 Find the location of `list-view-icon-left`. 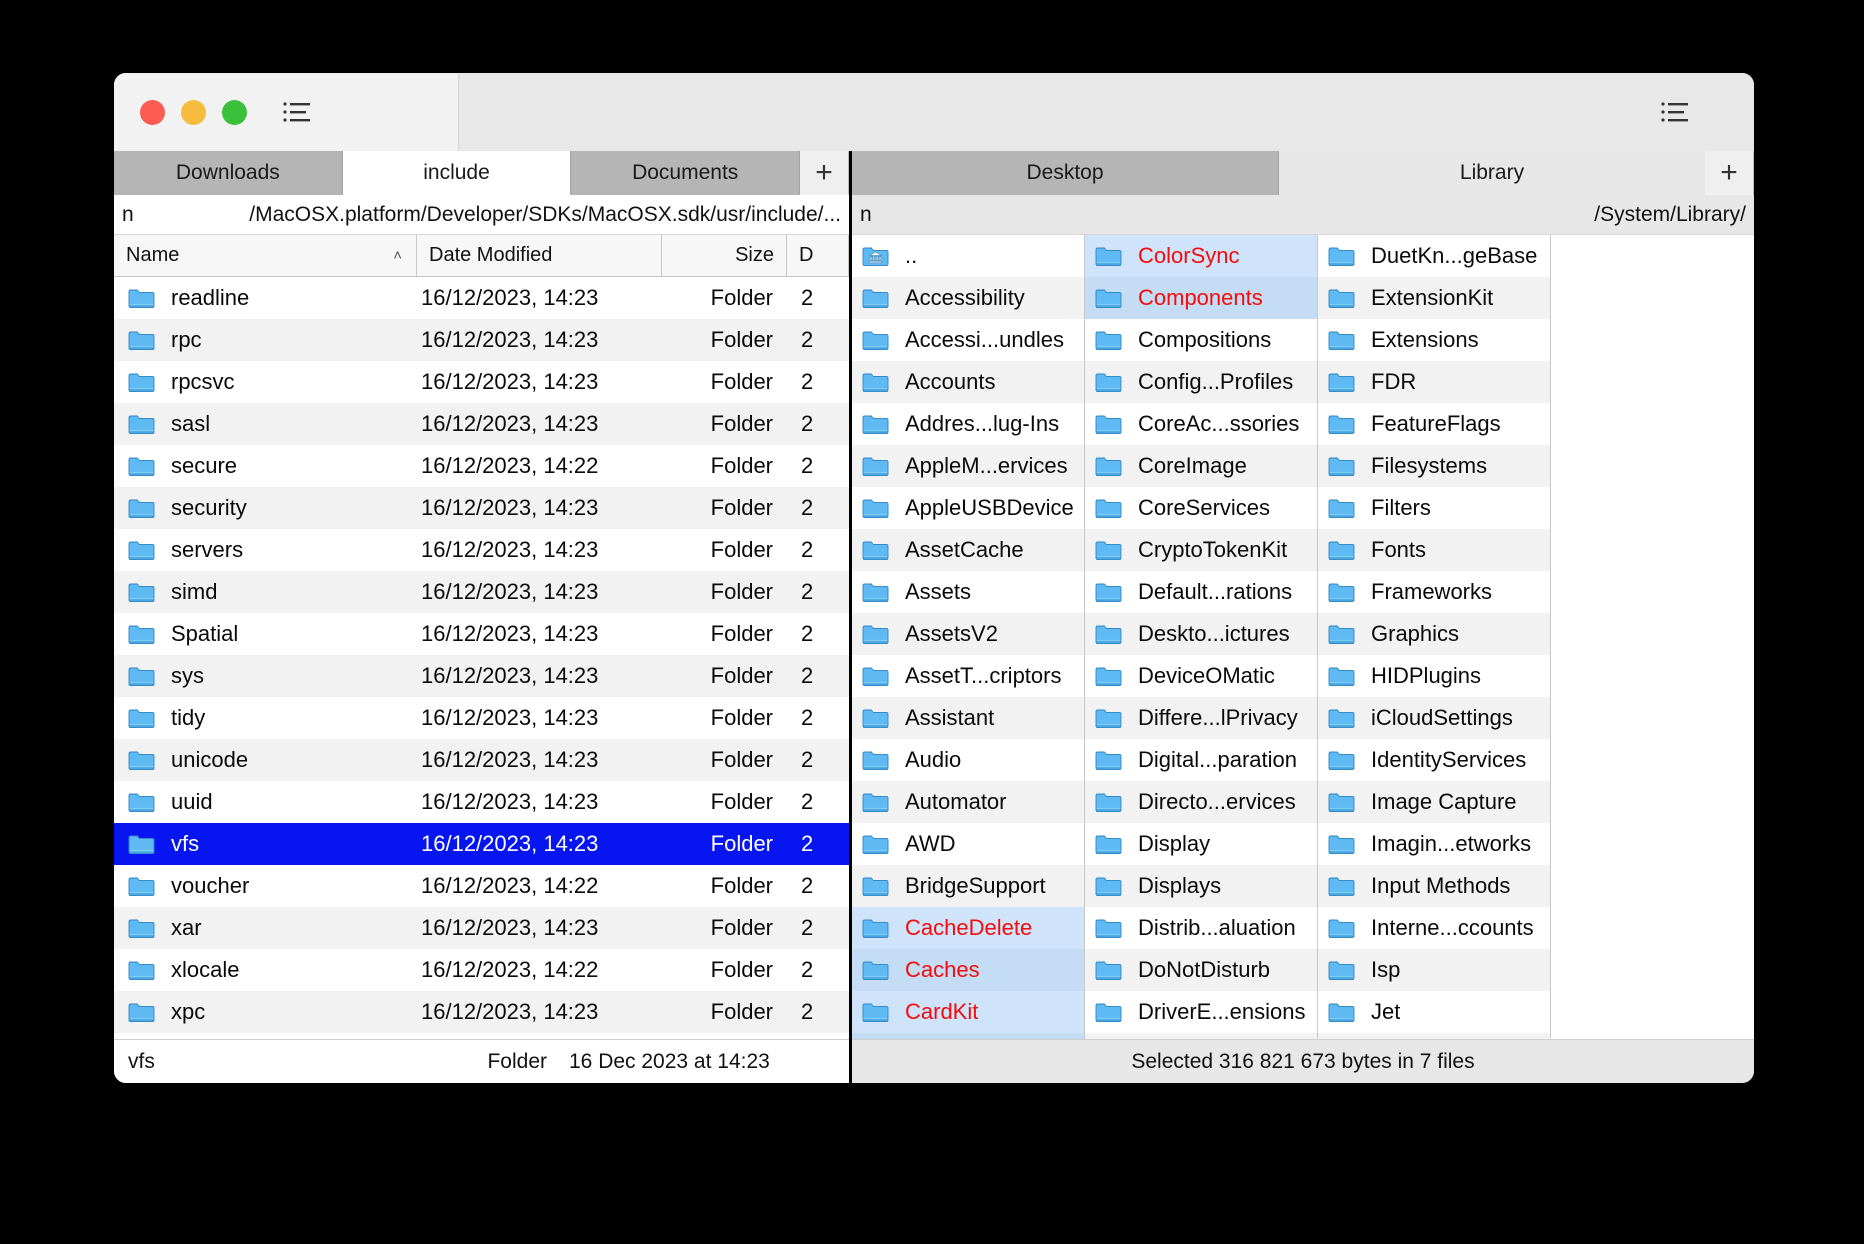

list-view-icon-left is located at coordinates (297, 112).